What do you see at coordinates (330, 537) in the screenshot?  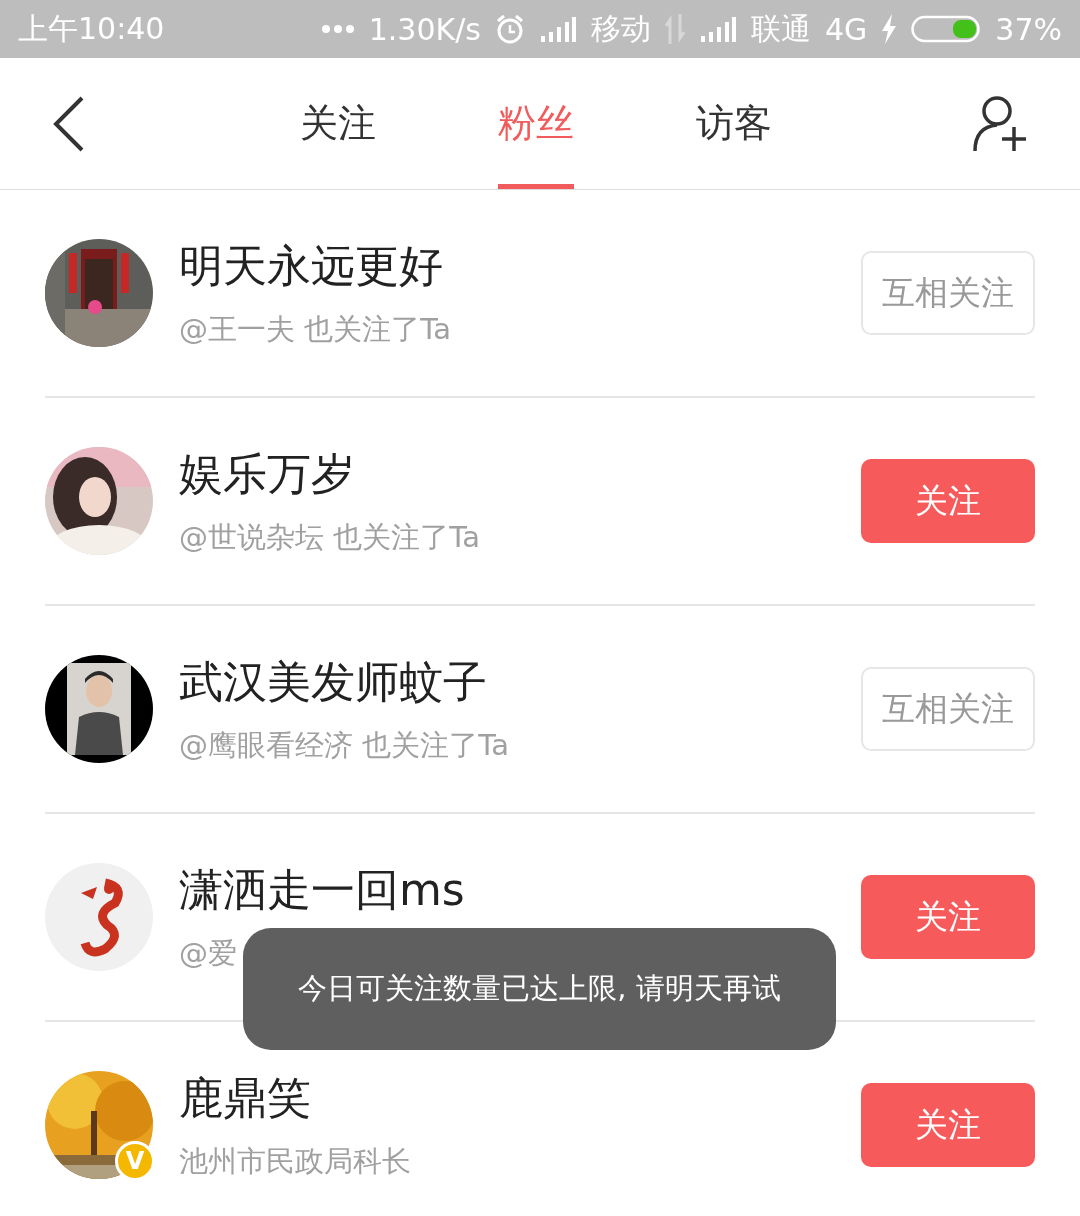 I see `user-subtitle: @世说杂坛 也关注了Ta` at bounding box center [330, 537].